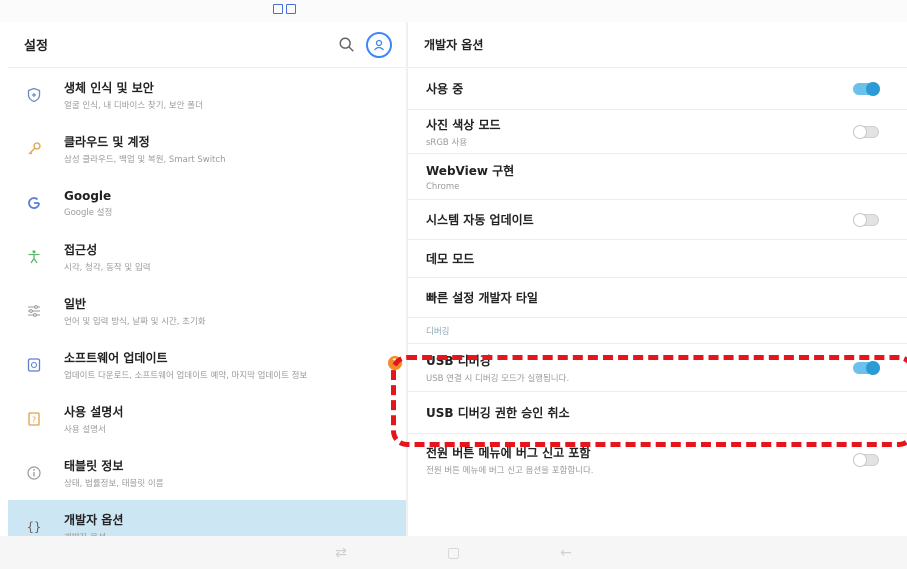 This screenshot has width=907, height=569. Describe the element at coordinates (186, 376) in the screenshot. I see `sidebar-item-subtitle: 업데이트 다운로드, 소프트웨어 업데이트 예약, 마지막 업데이트 정보` at that location.